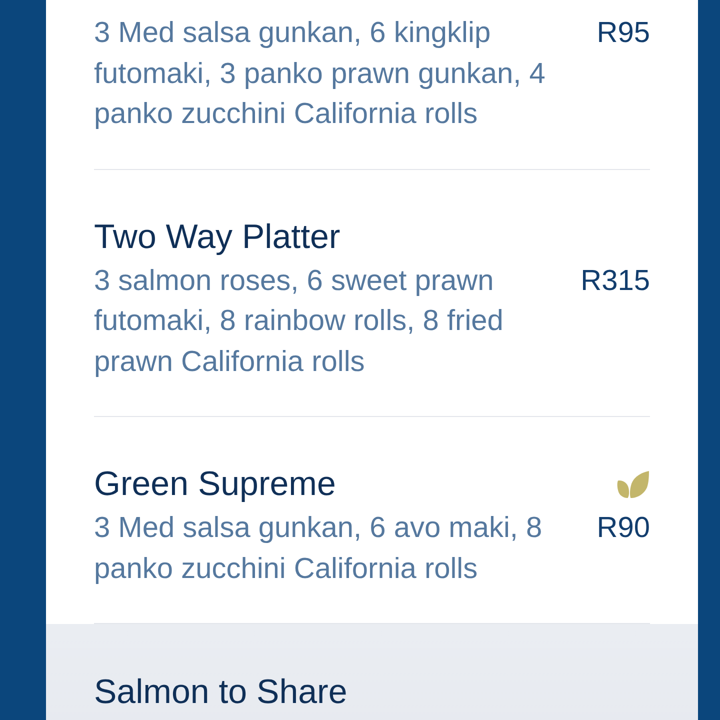 The width and height of the screenshot is (720, 720). Describe the element at coordinates (319, 548) in the screenshot. I see `menu-item-description: 3 Med salsa gunkan, 6 avo maki, 8 panko zucchini California rolls` at that location.